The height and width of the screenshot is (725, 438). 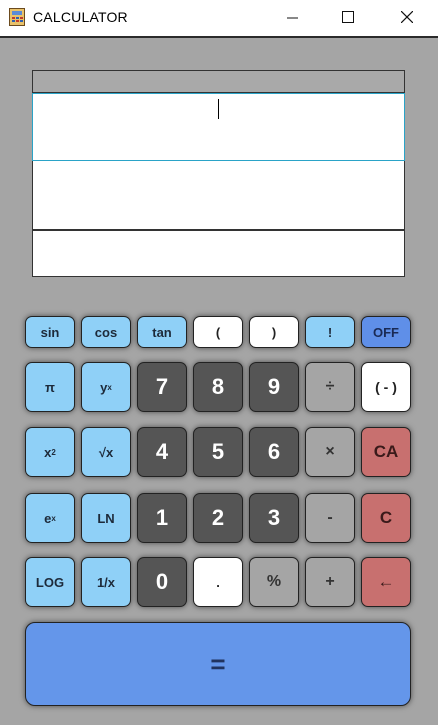 I want to click on tan-button: tan, so click(x=162, y=332).